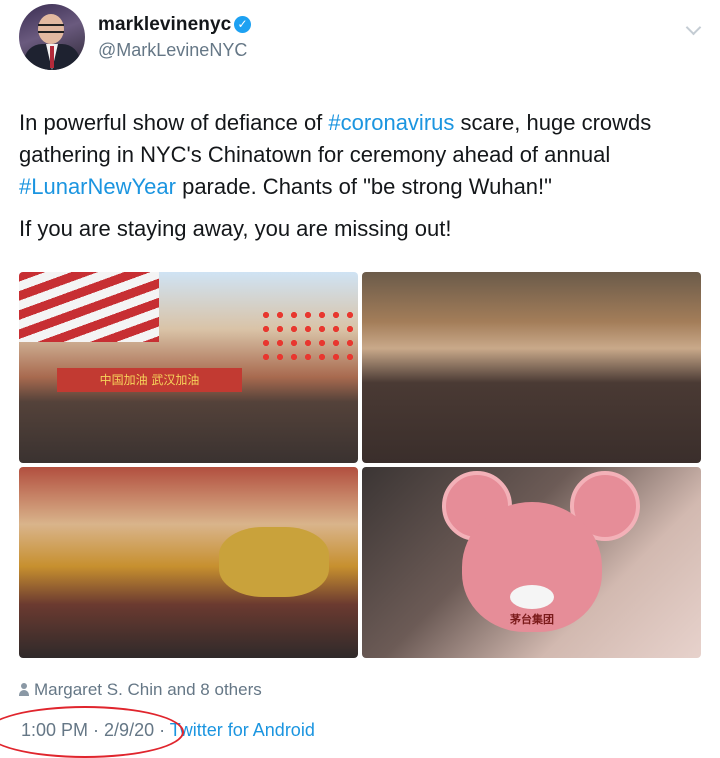  What do you see at coordinates (363, 186) in the screenshot?
I see `tweet-text-segment: parade. Chants of "be strong Wuhan!"` at bounding box center [363, 186].